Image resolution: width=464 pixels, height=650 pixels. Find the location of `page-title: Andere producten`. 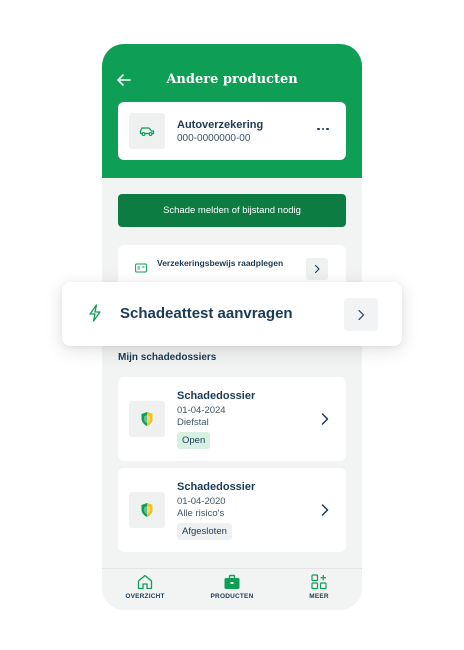

page-title: Andere producten is located at coordinates (232, 79).